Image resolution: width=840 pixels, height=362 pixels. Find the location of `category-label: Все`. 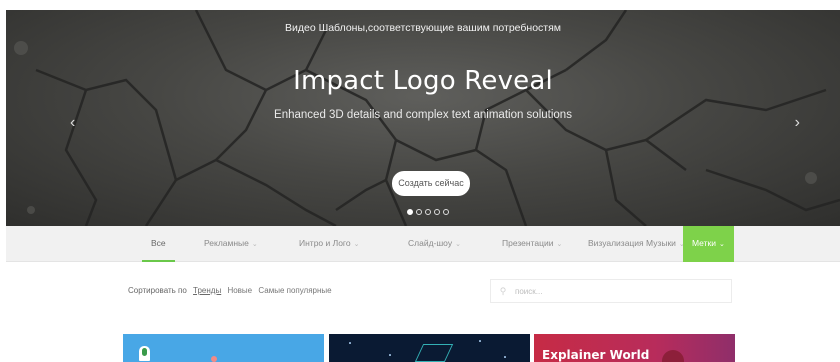

category-label: Все is located at coordinates (158, 243).